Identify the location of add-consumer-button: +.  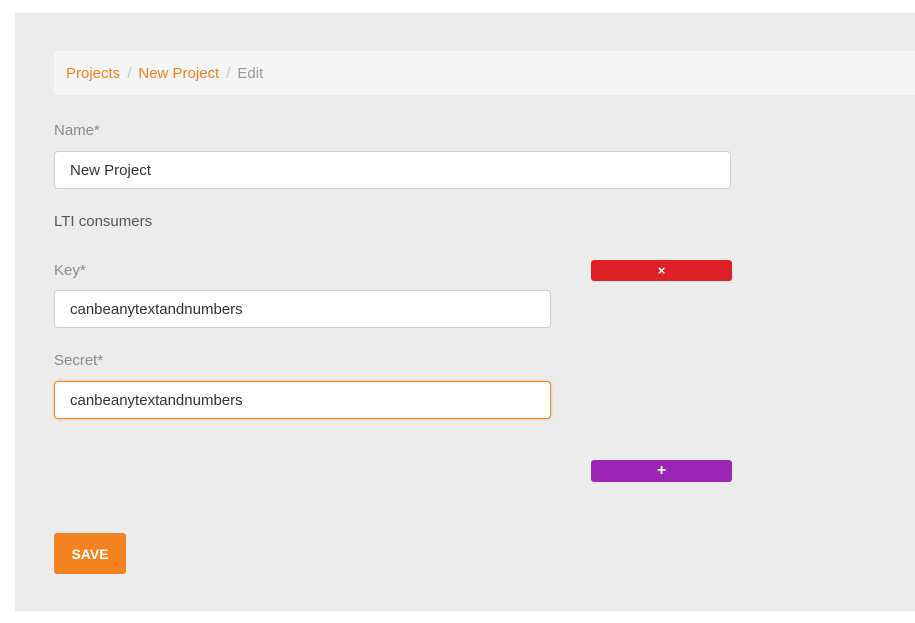
(661, 471).